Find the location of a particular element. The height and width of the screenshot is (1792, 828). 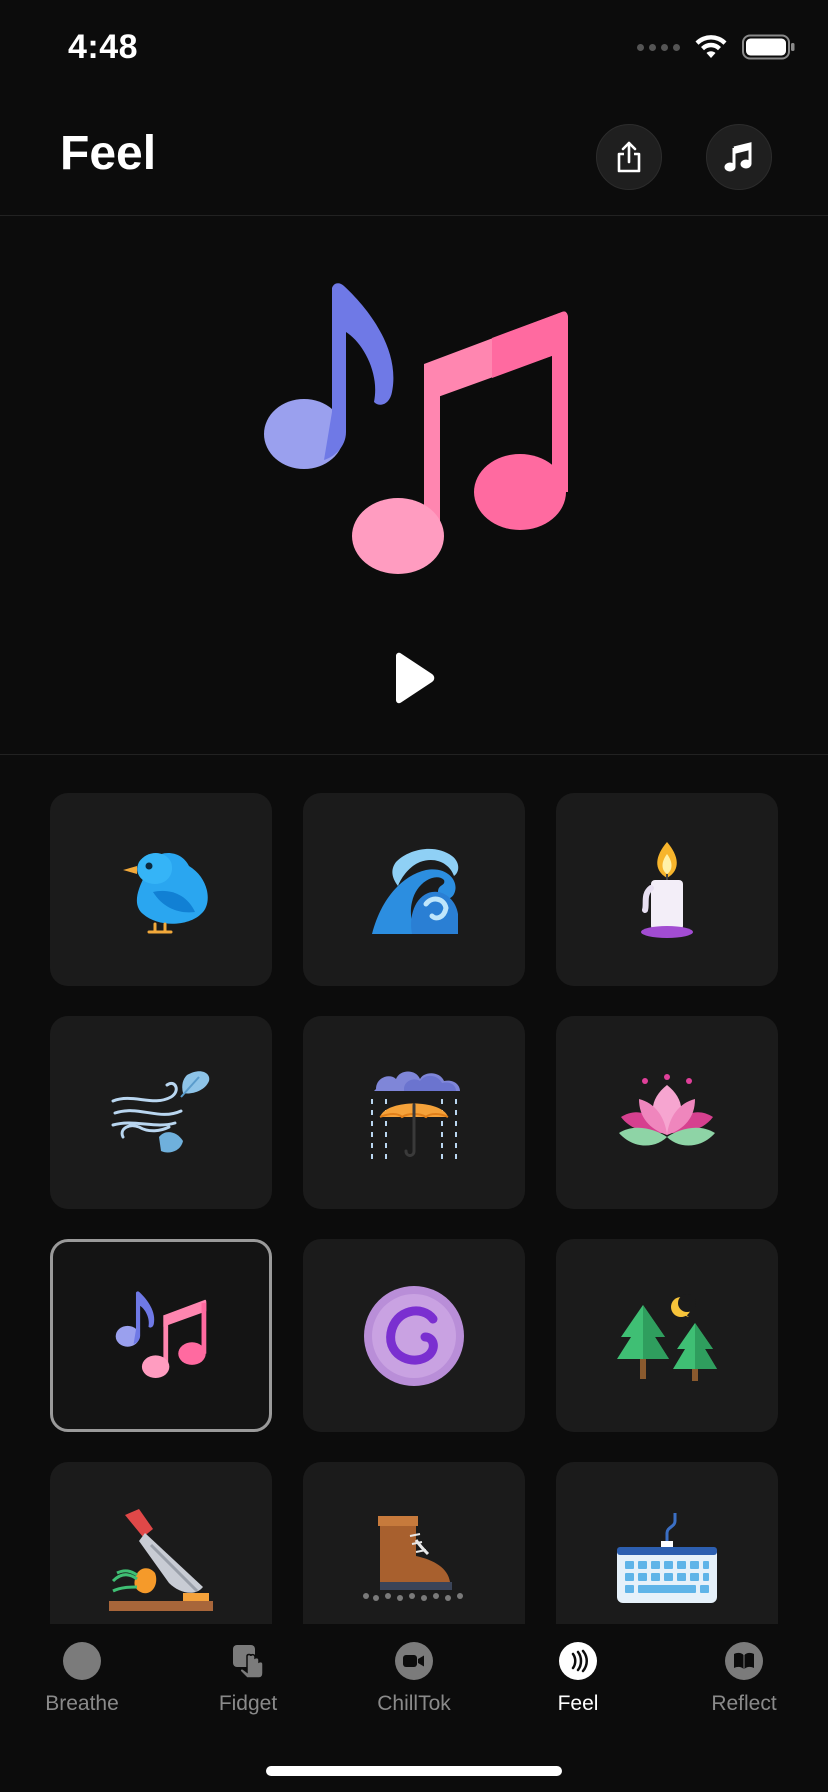

sound-tile-music is located at coordinates (161, 1335).